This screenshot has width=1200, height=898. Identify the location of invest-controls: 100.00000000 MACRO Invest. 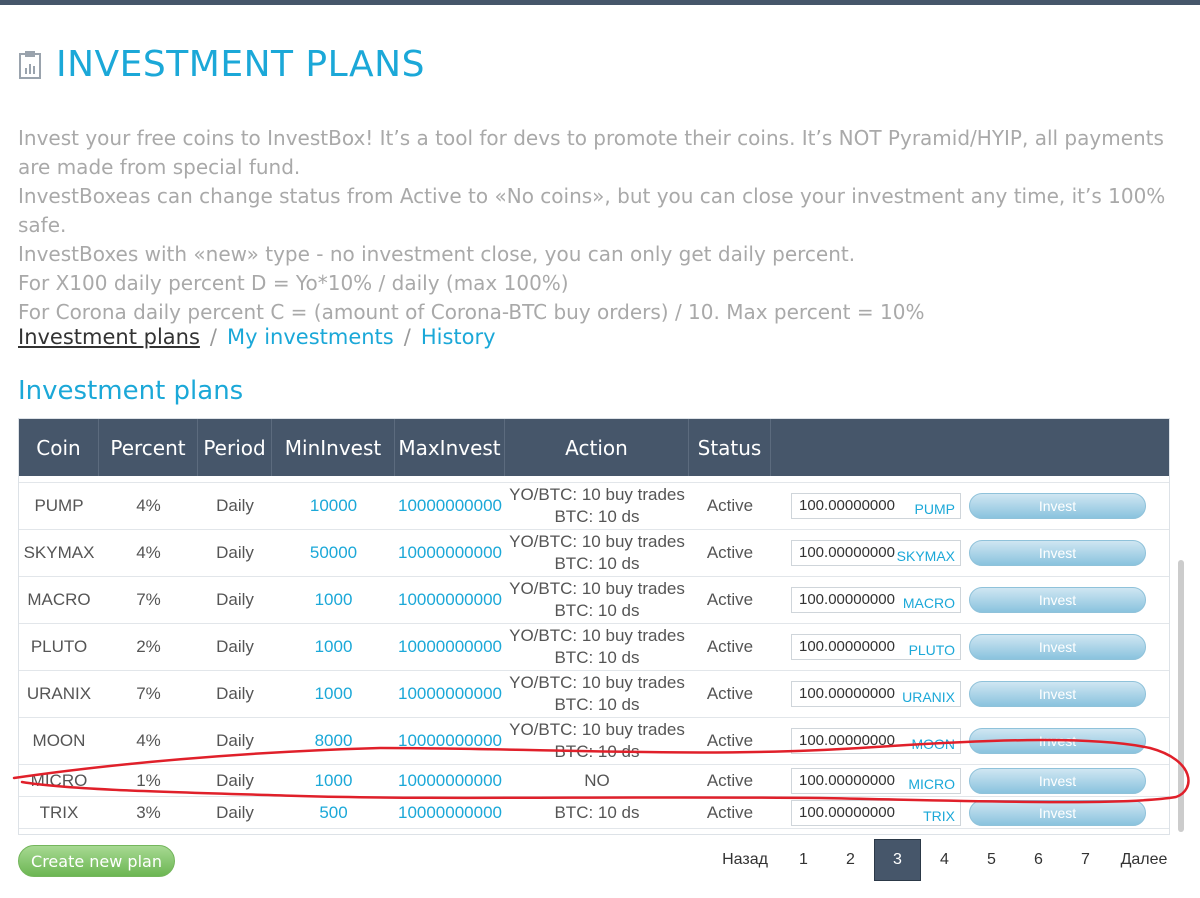
(970, 600).